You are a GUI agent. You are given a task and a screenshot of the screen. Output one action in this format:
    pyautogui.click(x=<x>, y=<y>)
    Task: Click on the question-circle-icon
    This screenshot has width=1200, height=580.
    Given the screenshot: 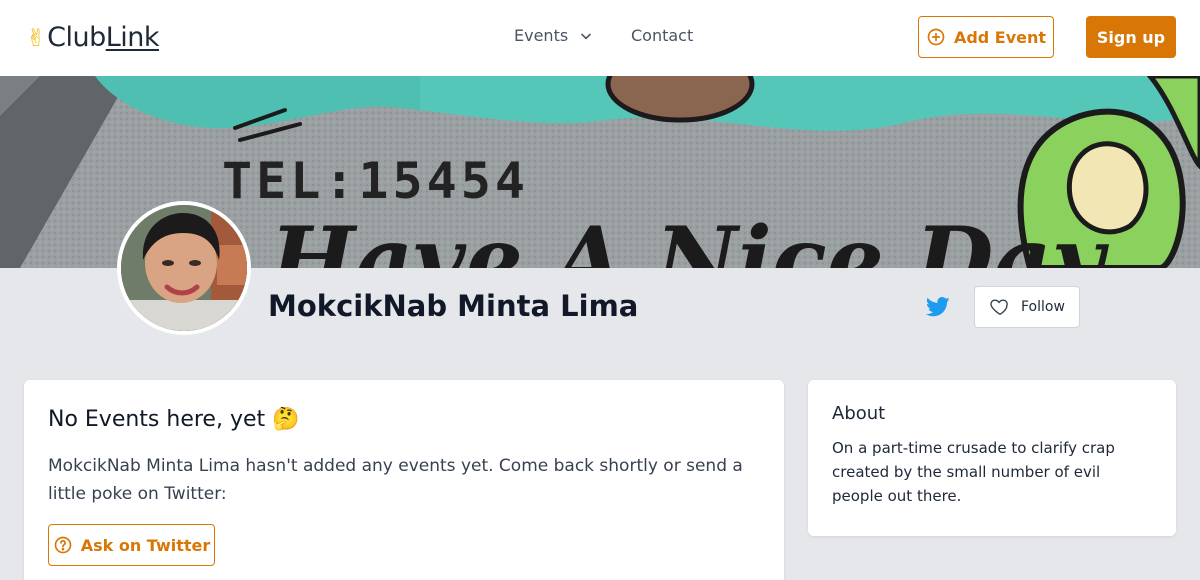 What is the action you would take?
    pyautogui.click(x=63, y=545)
    